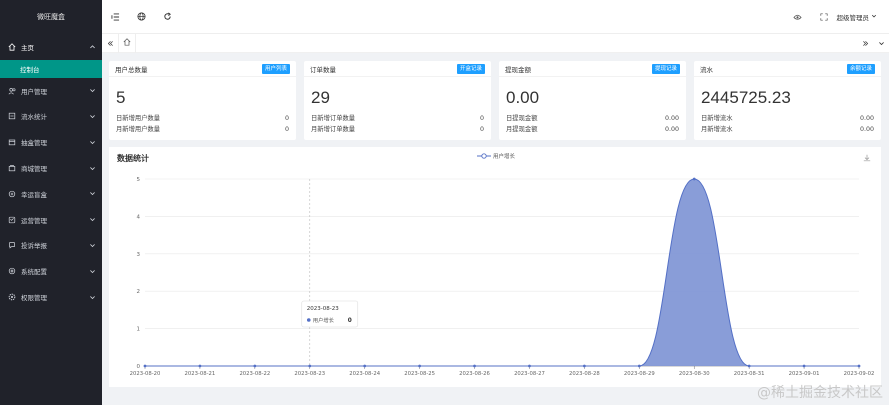 Image resolution: width=889 pixels, height=405 pixels. I want to click on sidebar-item-label: 商城管理, so click(34, 169).